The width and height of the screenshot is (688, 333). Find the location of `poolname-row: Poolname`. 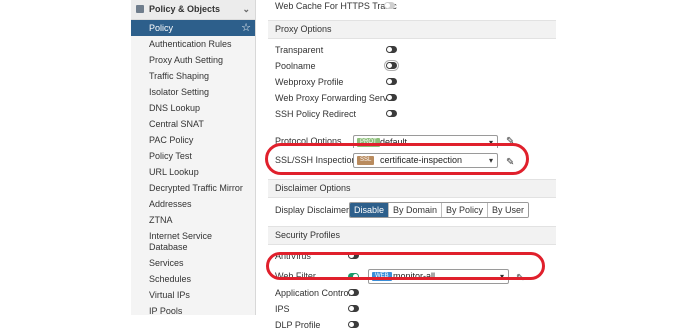

poolname-row: Poolname is located at coordinates (412, 66).